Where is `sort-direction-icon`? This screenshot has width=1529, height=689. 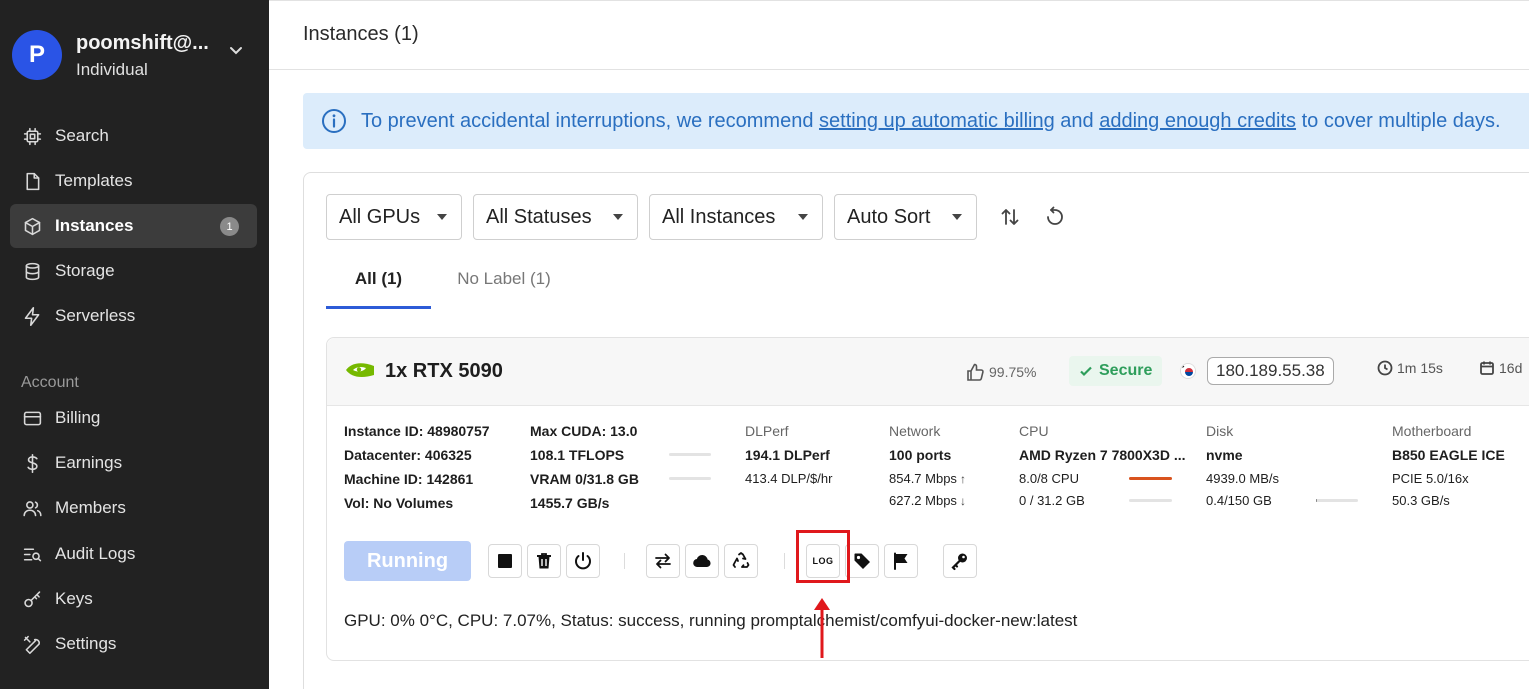
sort-direction-icon is located at coordinates (1010, 217).